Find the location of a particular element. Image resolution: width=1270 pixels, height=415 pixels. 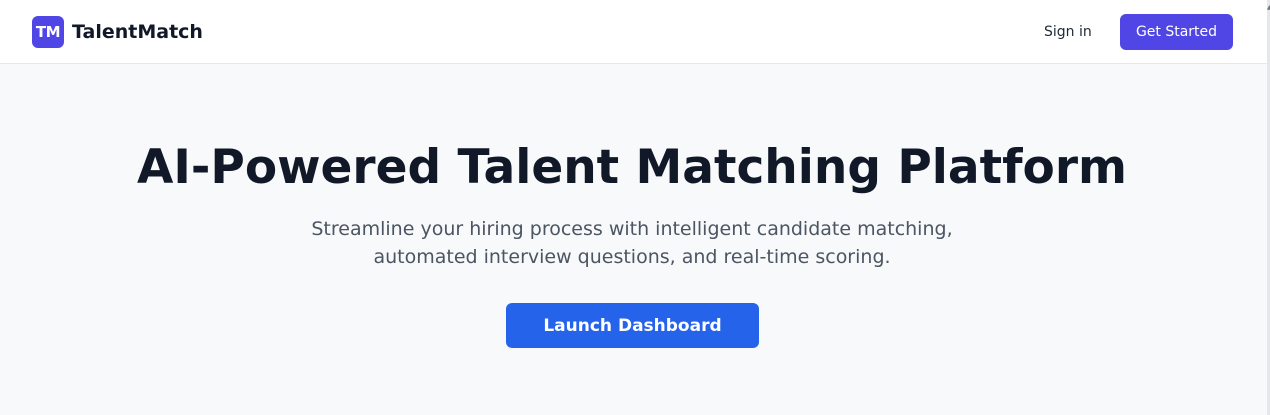

launch-dashboard-button: Launch Dashboard is located at coordinates (632, 325).